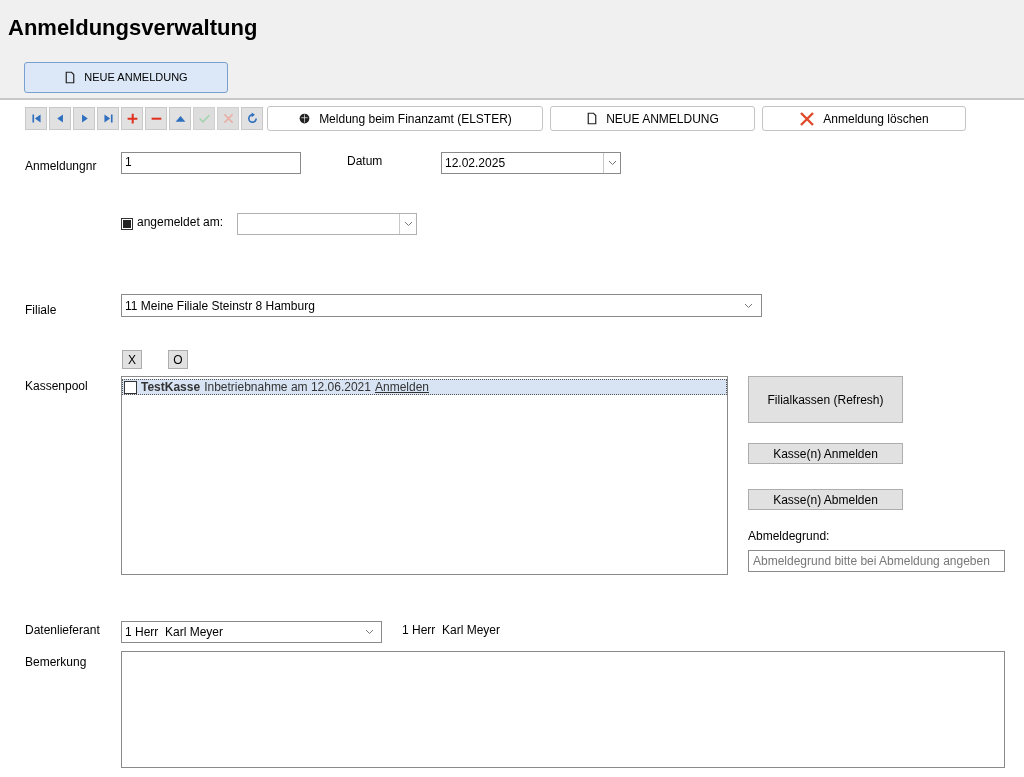 Image resolution: width=1024 pixels, height=777 pixels. What do you see at coordinates (178, 359) in the screenshot?
I see `select-toggle-button: O` at bounding box center [178, 359].